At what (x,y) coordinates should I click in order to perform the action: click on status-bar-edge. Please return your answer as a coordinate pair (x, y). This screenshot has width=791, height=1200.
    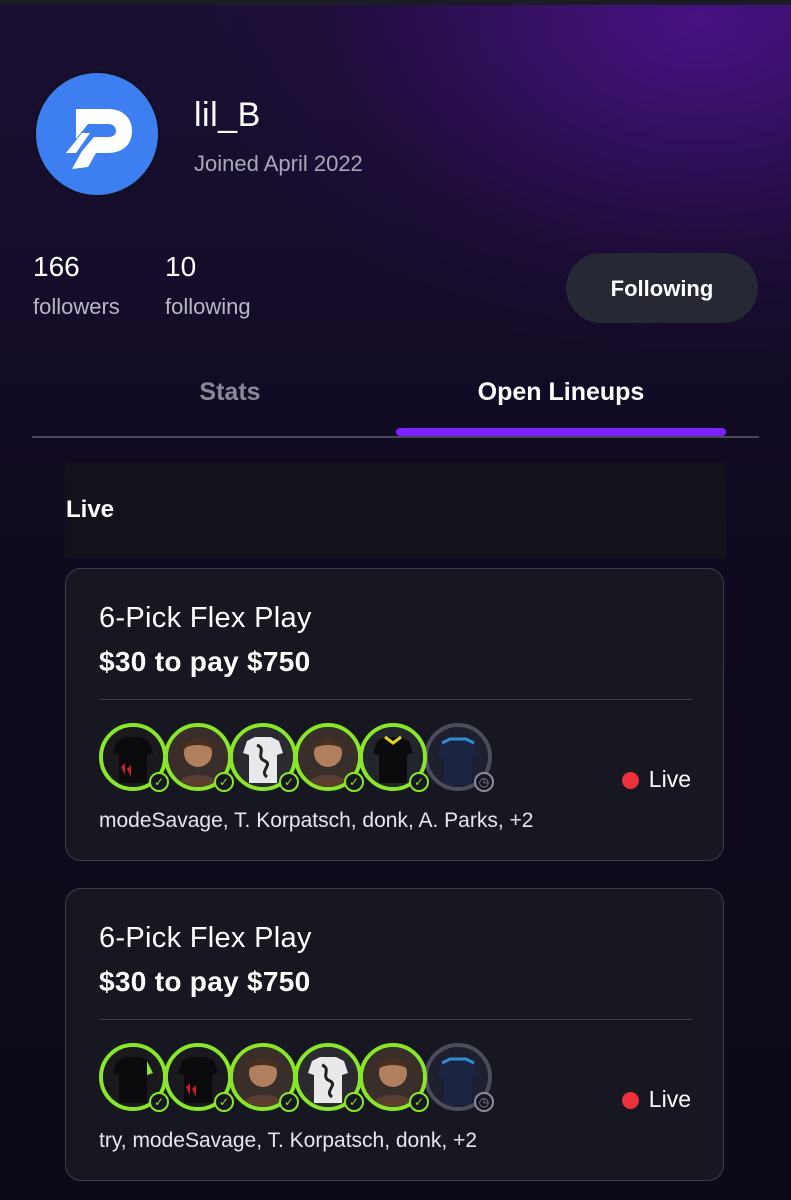
    Looking at the image, I should click on (395, 2).